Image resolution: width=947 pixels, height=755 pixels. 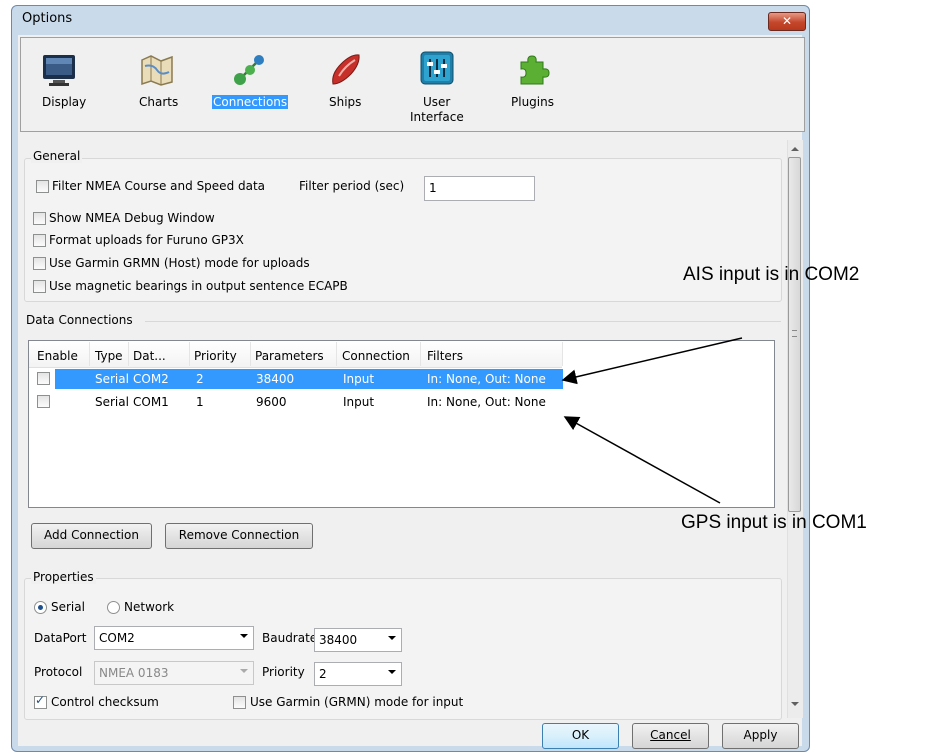 What do you see at coordinates (652, 361) in the screenshot?
I see `ais-arrow` at bounding box center [652, 361].